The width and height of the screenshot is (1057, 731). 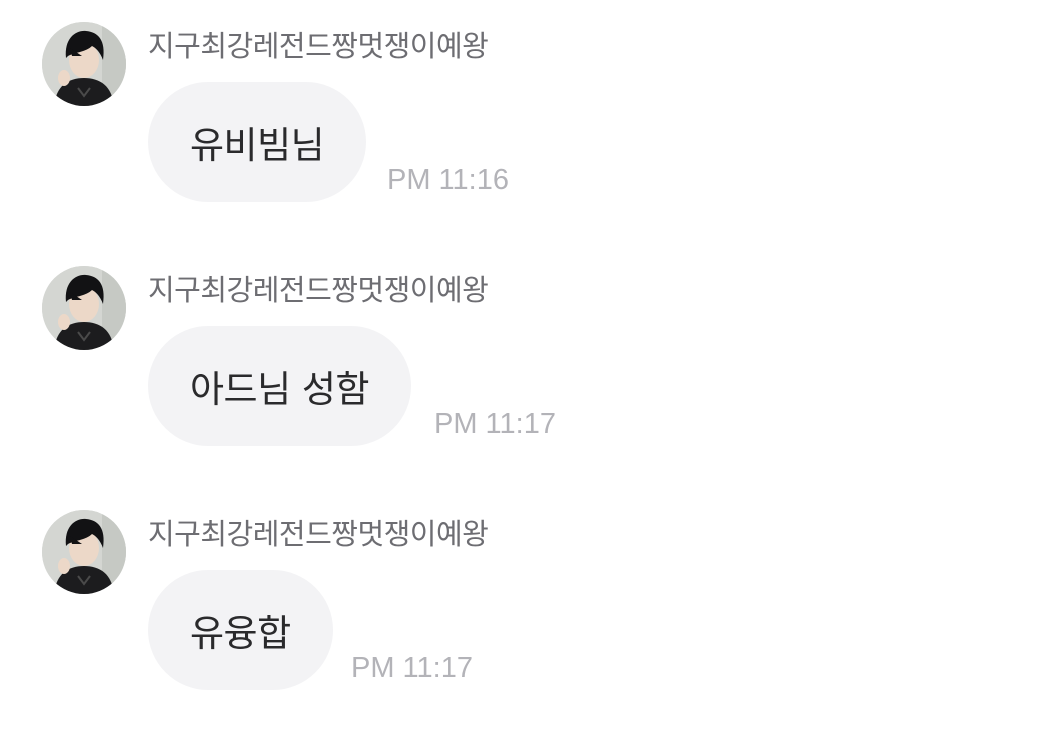 What do you see at coordinates (240, 633) in the screenshot?
I see `message-text: 유융합` at bounding box center [240, 633].